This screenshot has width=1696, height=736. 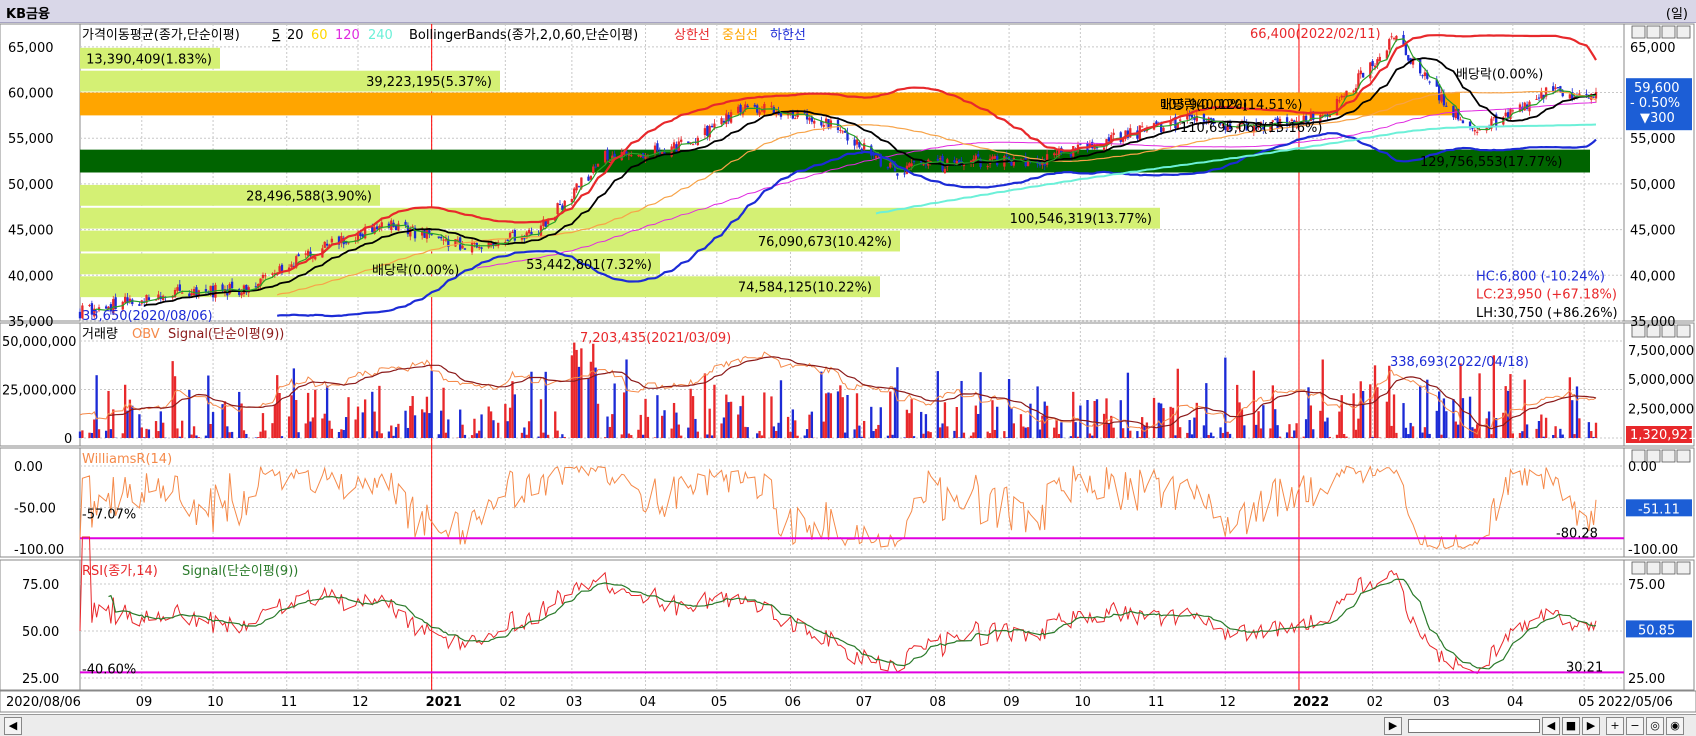 What do you see at coordinates (1474, 726) in the screenshot?
I see `scroll-thumb` at bounding box center [1474, 726].